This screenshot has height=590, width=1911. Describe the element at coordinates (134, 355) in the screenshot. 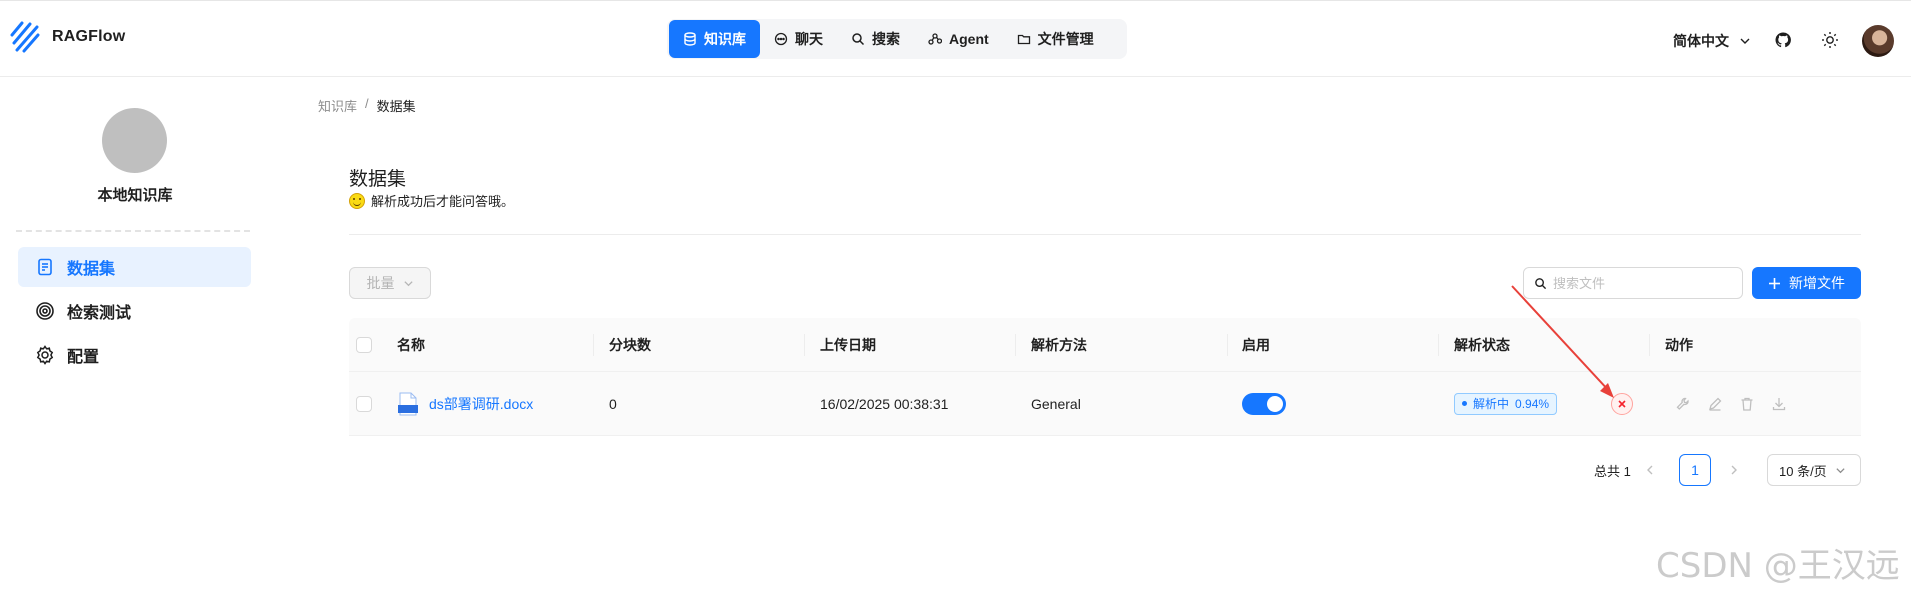

I see `sidebar-item-configuration: 配置` at that location.